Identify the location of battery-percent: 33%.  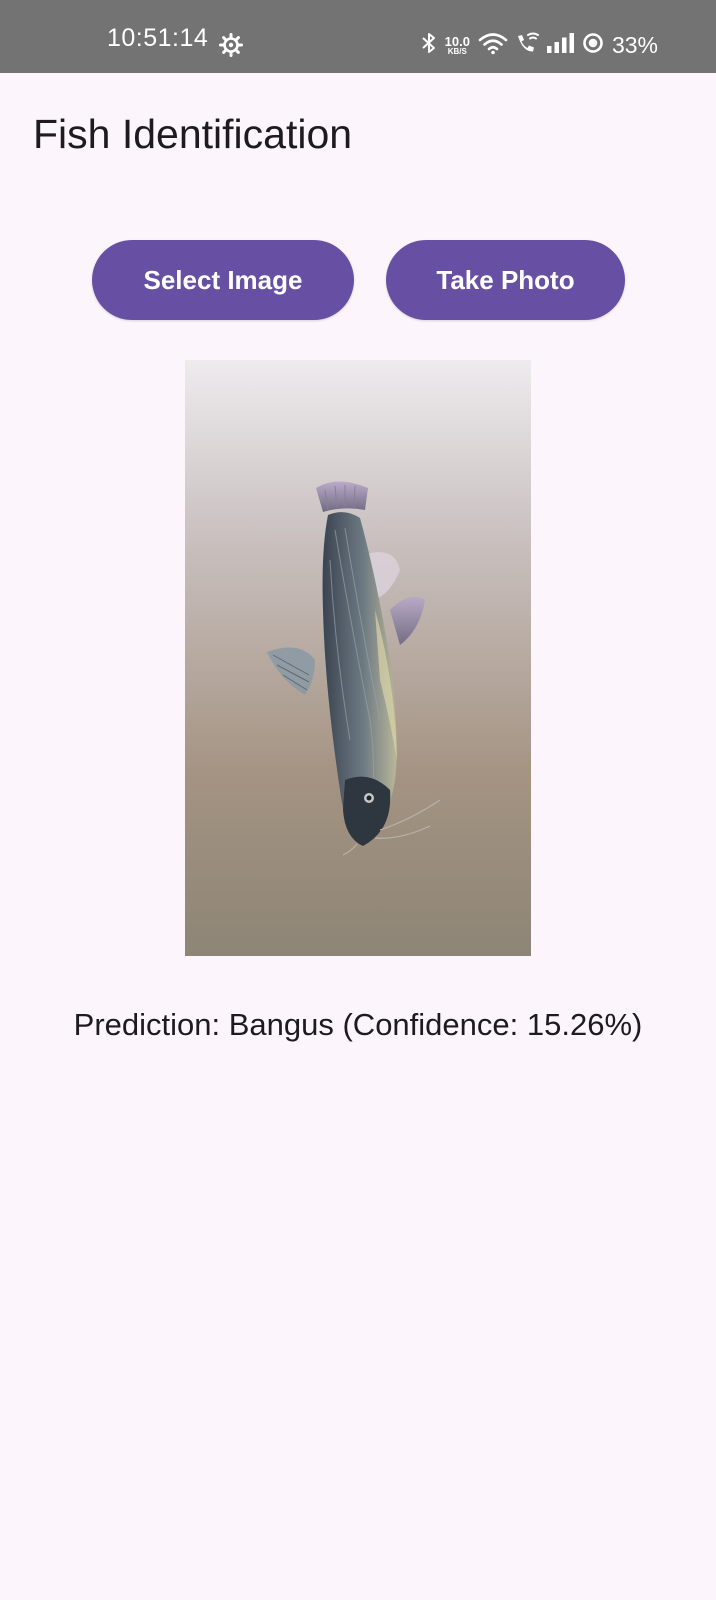
(634, 44).